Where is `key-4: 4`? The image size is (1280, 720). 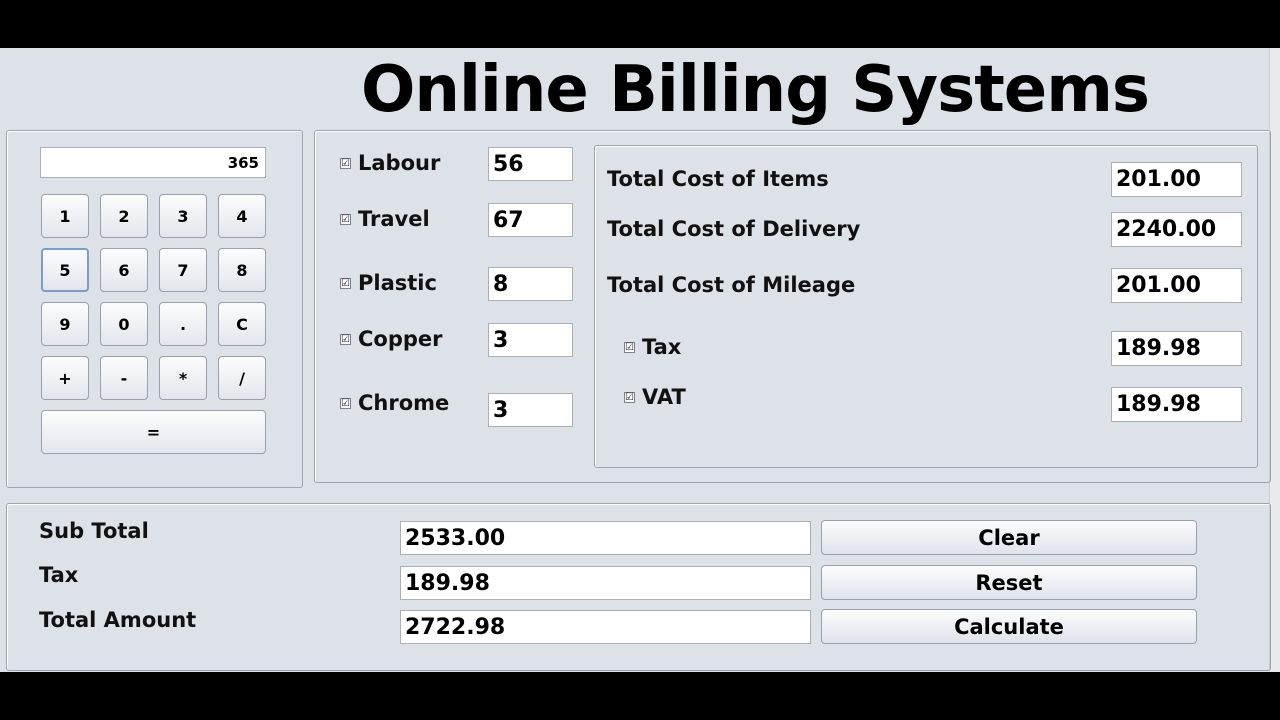
key-4: 4 is located at coordinates (242, 216).